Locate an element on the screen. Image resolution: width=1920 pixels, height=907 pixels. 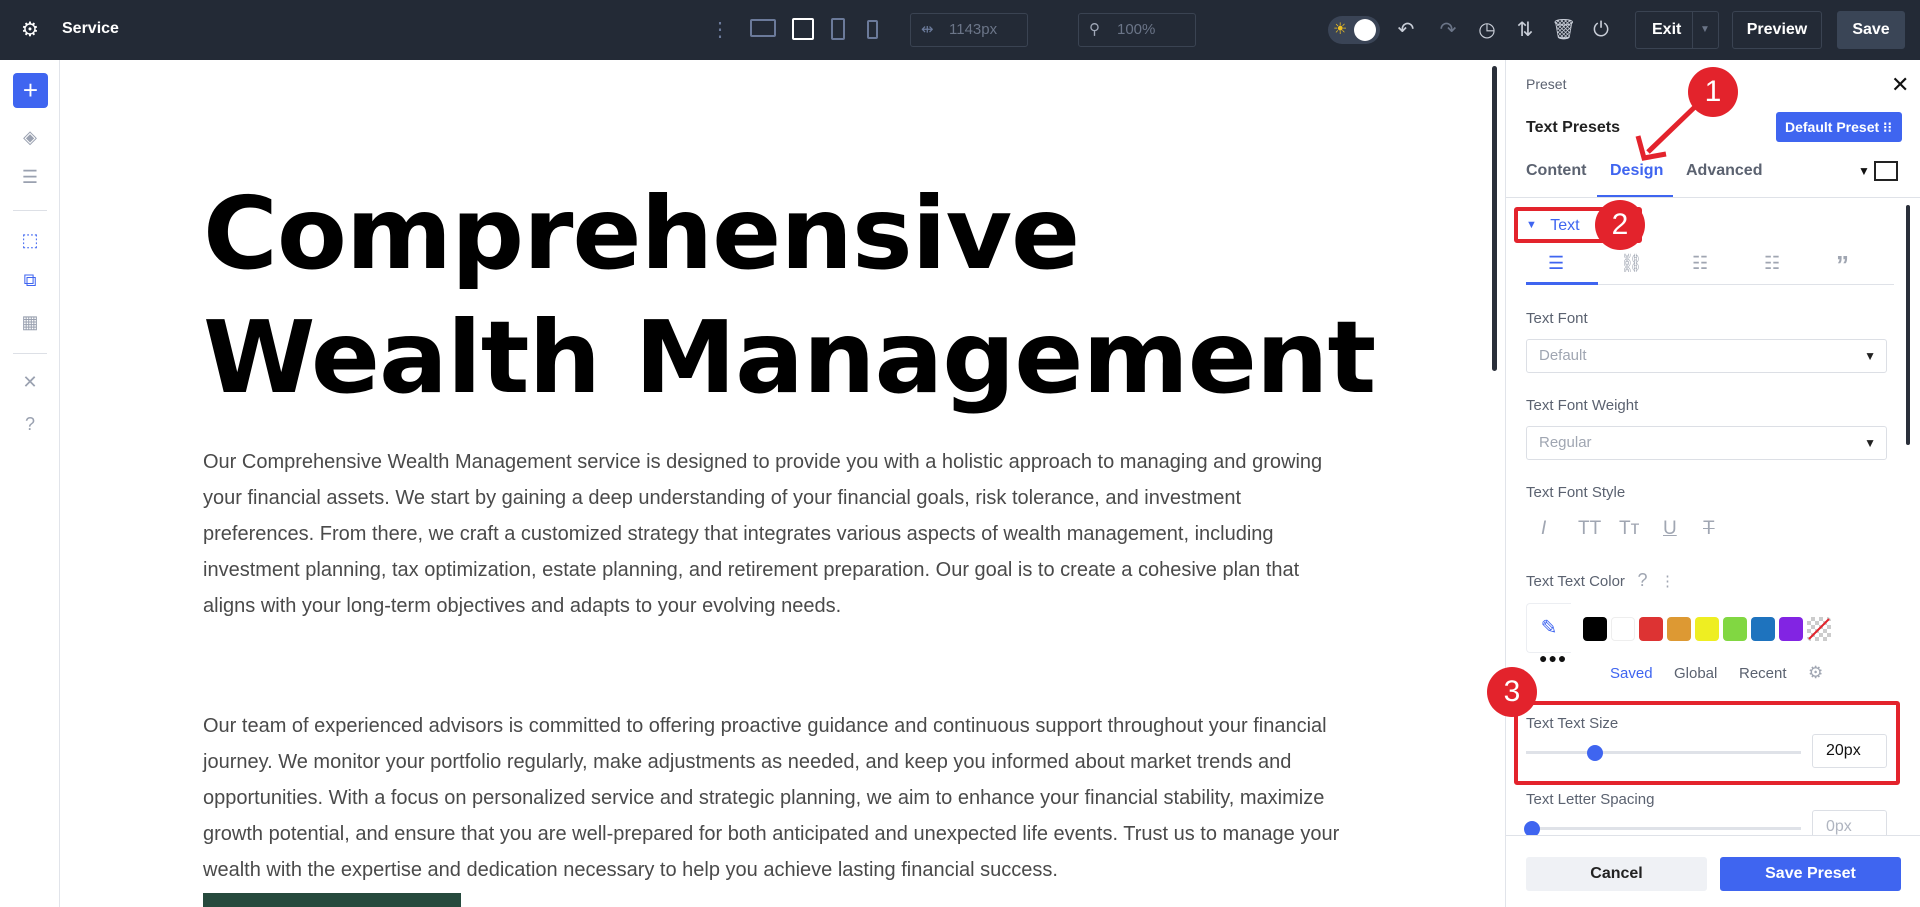
theme-toggle: ☀ is located at coordinates (1354, 30).